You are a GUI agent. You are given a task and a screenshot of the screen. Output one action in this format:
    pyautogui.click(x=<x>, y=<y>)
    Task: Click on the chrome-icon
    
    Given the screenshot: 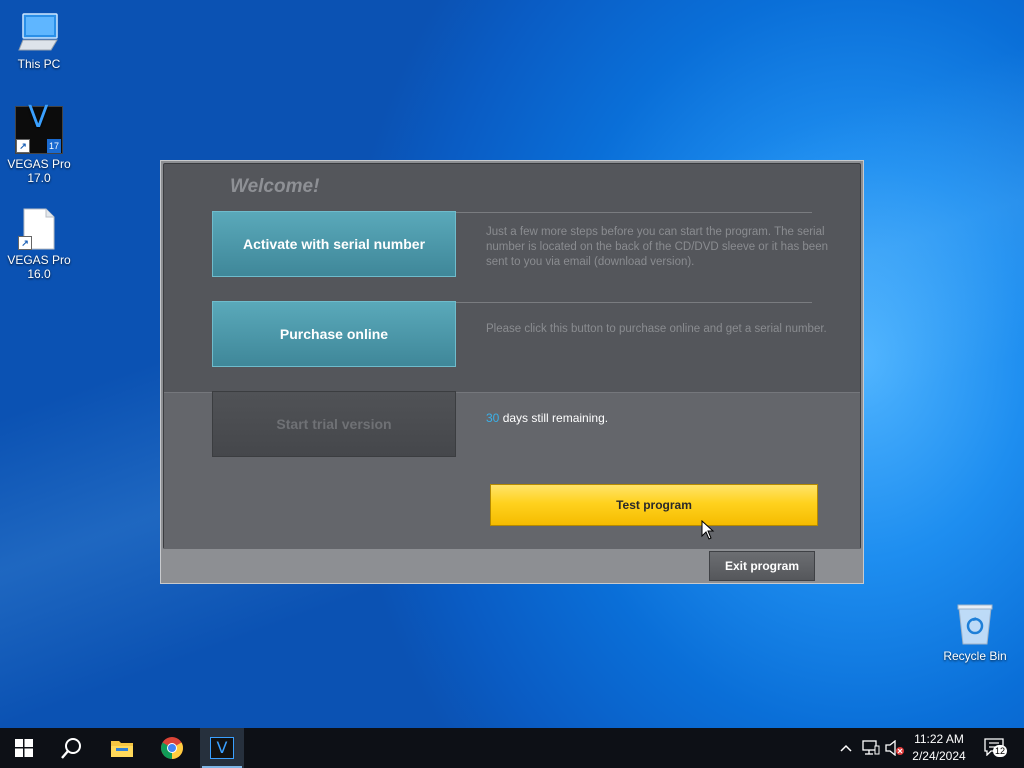 What is the action you would take?
    pyautogui.click(x=172, y=748)
    